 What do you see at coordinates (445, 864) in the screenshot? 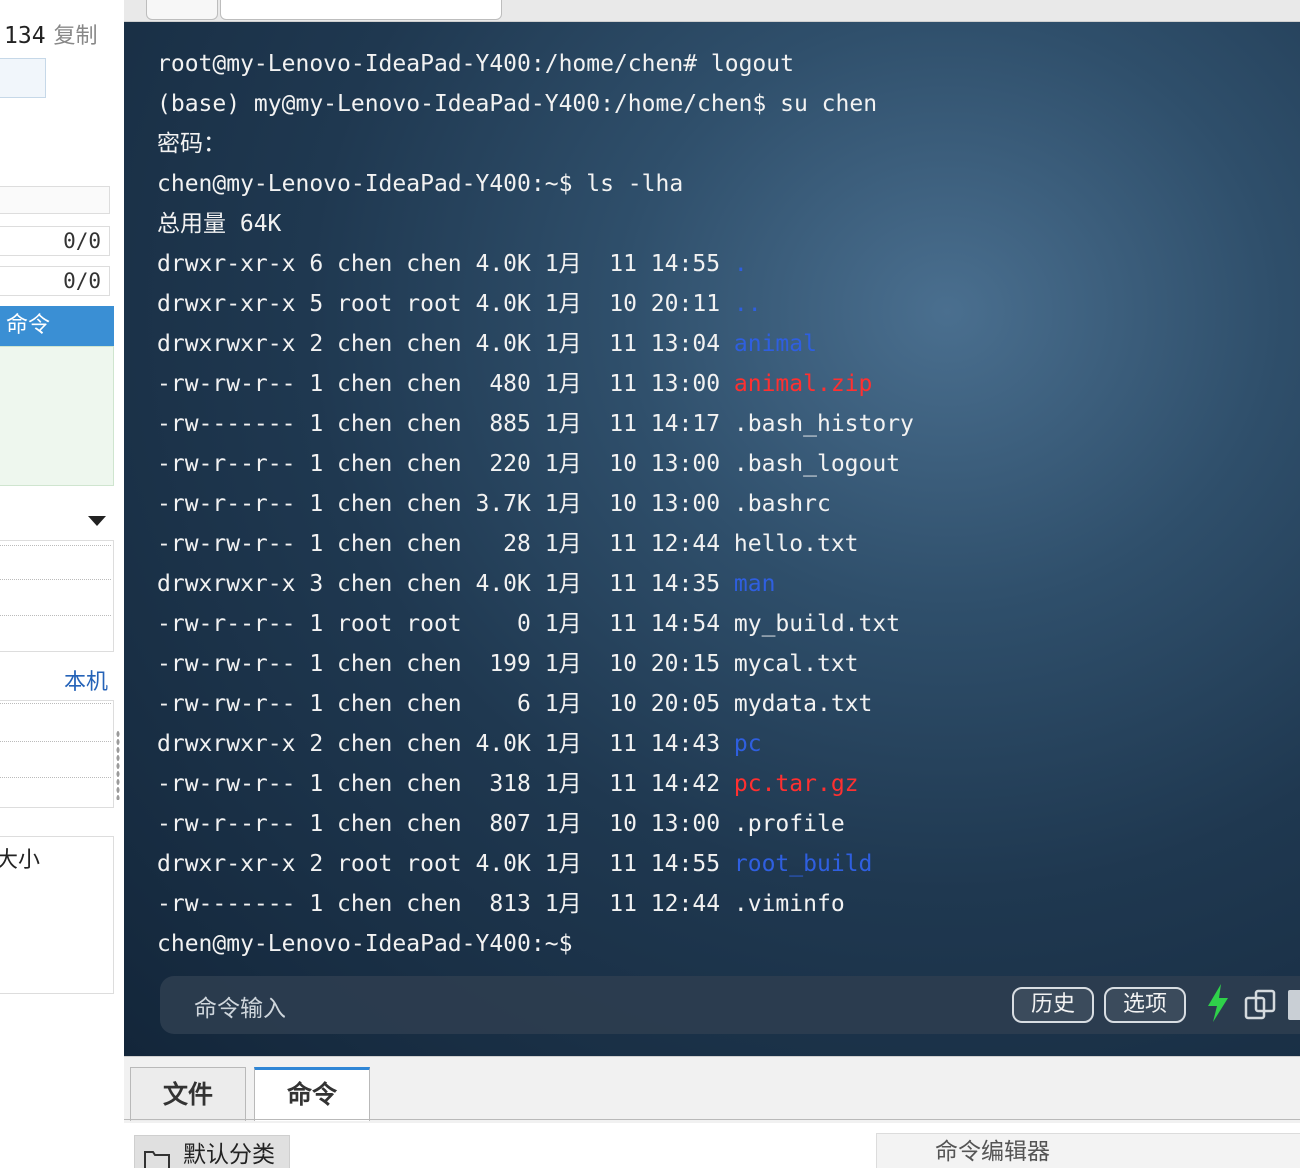
I see `listing-meta: drwxr-xr-x 2 root root 4.0K 1月 11 14:55` at bounding box center [445, 864].